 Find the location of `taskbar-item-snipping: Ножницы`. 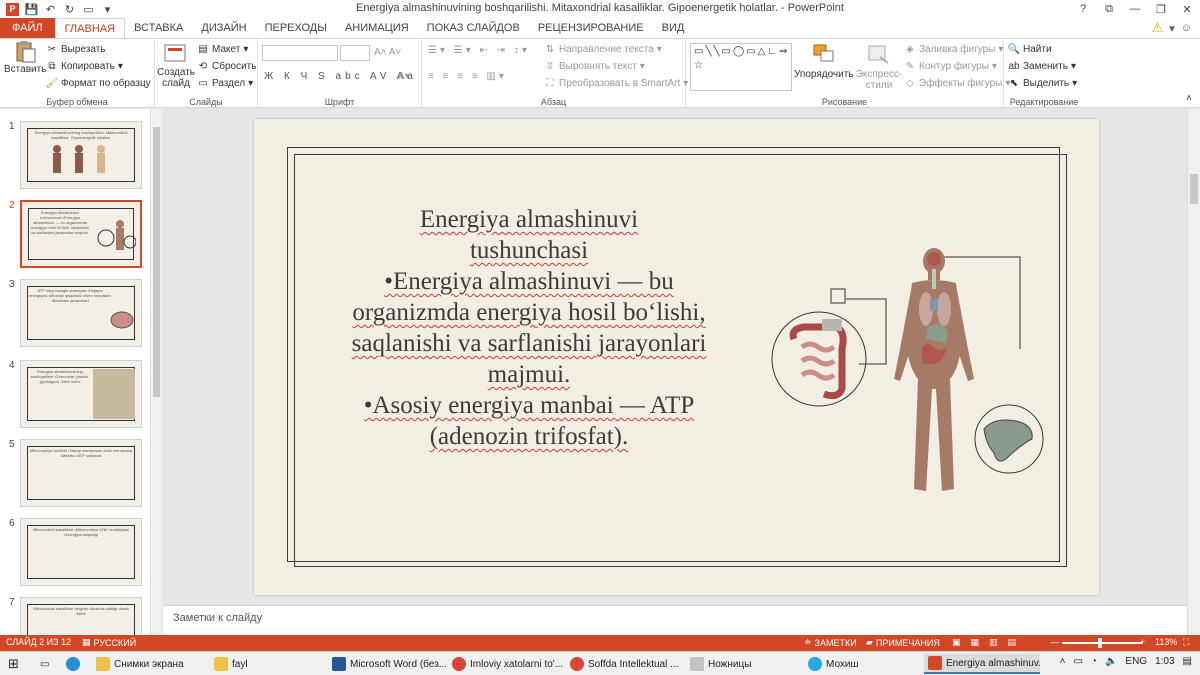

taskbar-item-snipping: Ножницы is located at coordinates (743, 664).